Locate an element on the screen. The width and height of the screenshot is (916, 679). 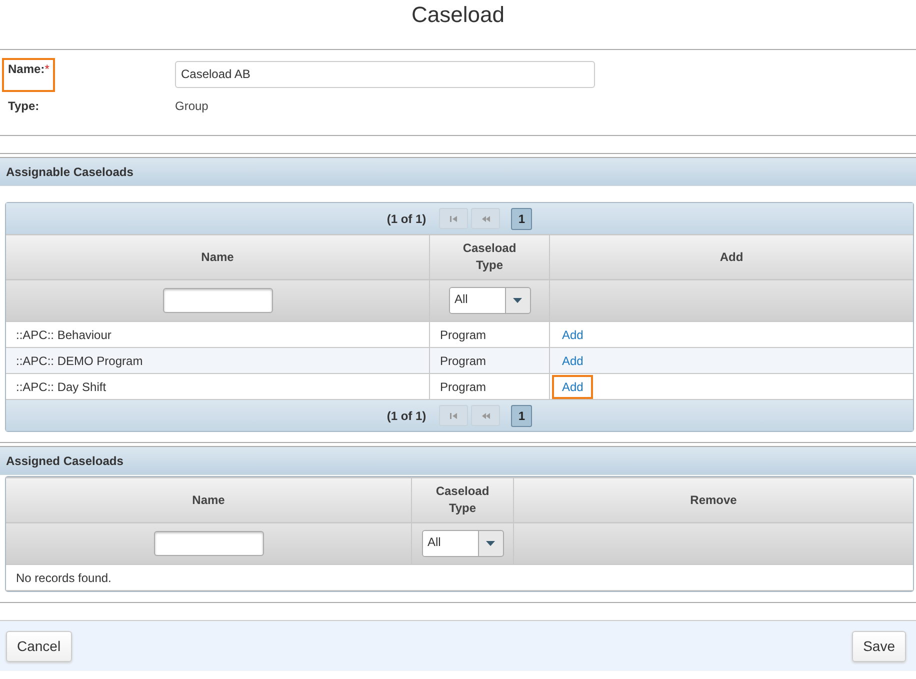
page-title: Caseload is located at coordinates (458, 25).